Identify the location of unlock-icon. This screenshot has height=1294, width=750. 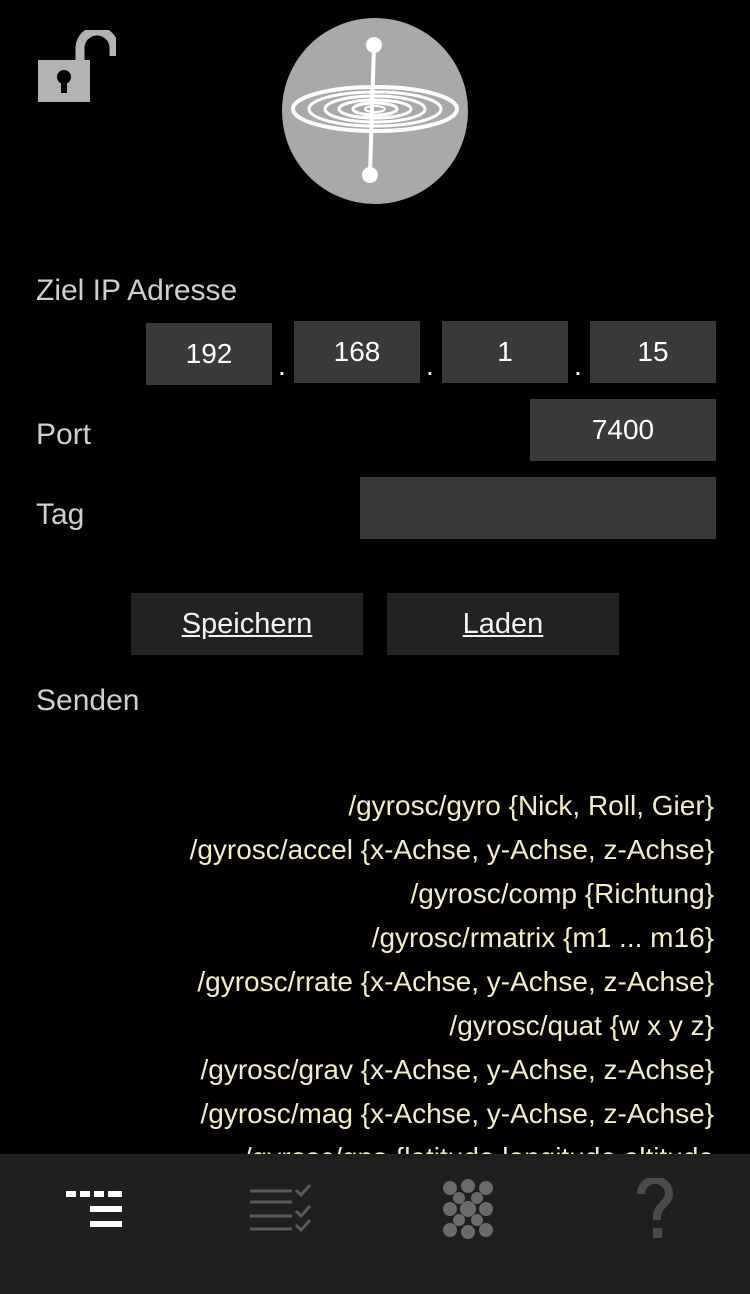
(77, 65).